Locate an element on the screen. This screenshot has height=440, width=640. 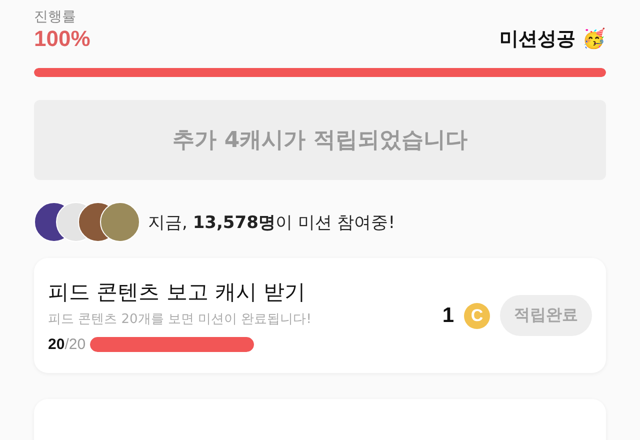
mission-title: 피드 콘텐츠 보고 캐시 받기 is located at coordinates (177, 292).